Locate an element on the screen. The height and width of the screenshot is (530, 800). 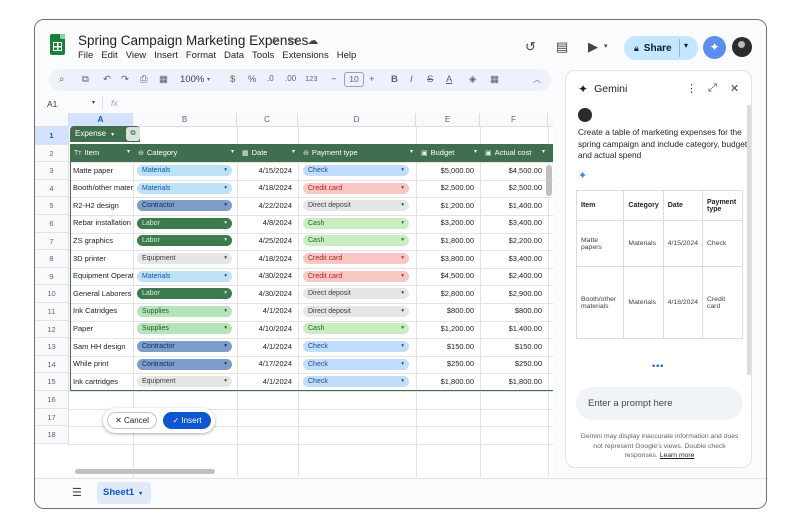
header-actual-dropdown-icon: ▾ is located at coordinates (543, 153).